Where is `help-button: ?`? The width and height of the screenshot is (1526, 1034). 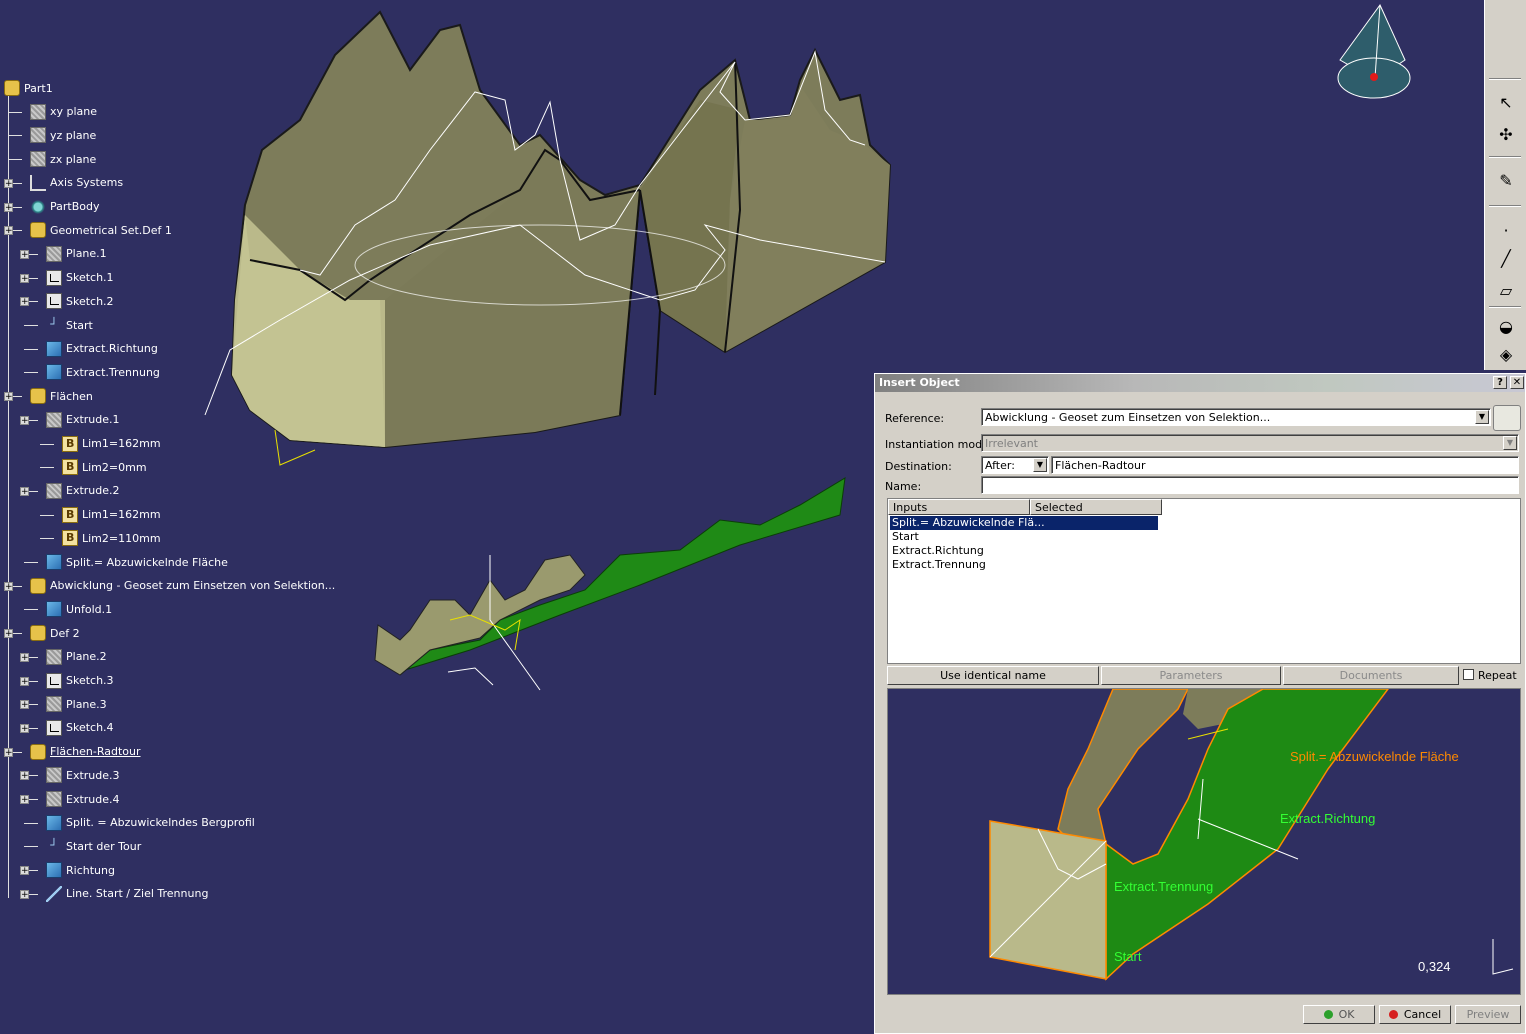 help-button: ? is located at coordinates (1500, 382).